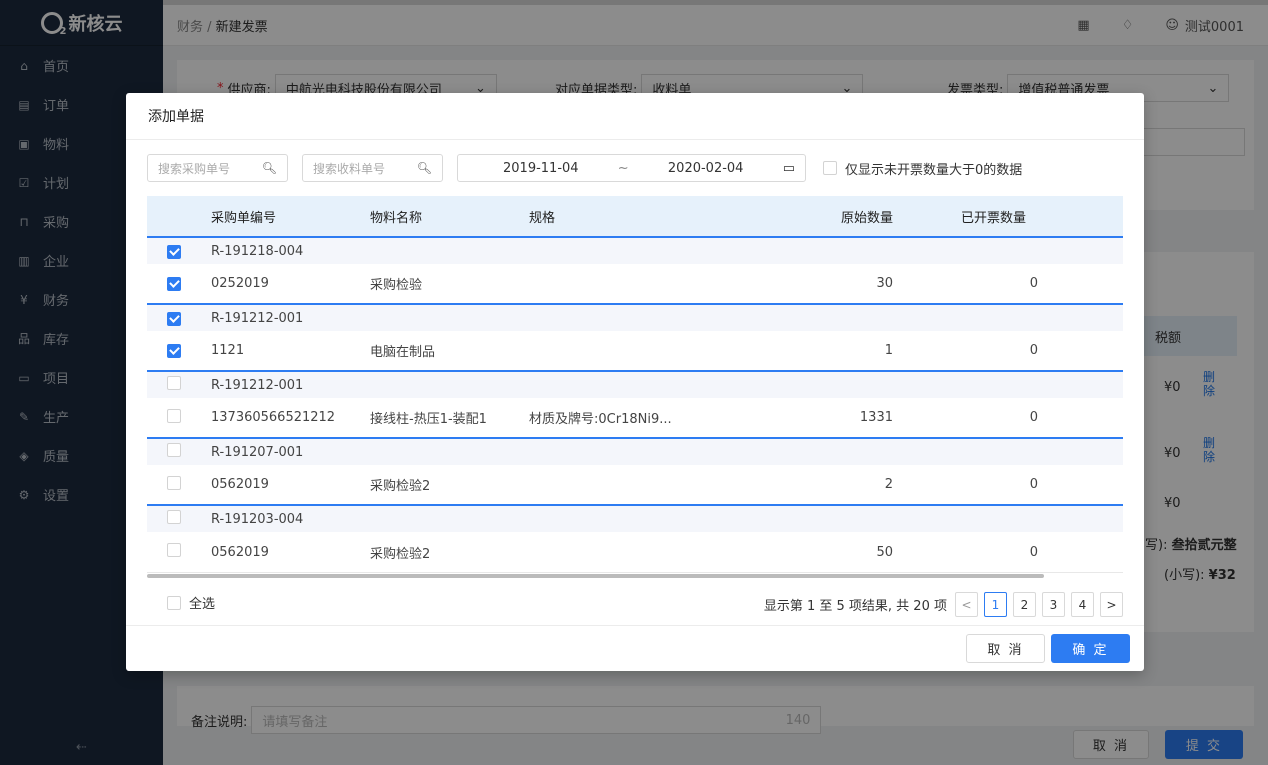 Image resolution: width=1268 pixels, height=765 pixels. What do you see at coordinates (244, 218) in the screenshot?
I see `column-header-po-no: 采购单编号` at bounding box center [244, 218].